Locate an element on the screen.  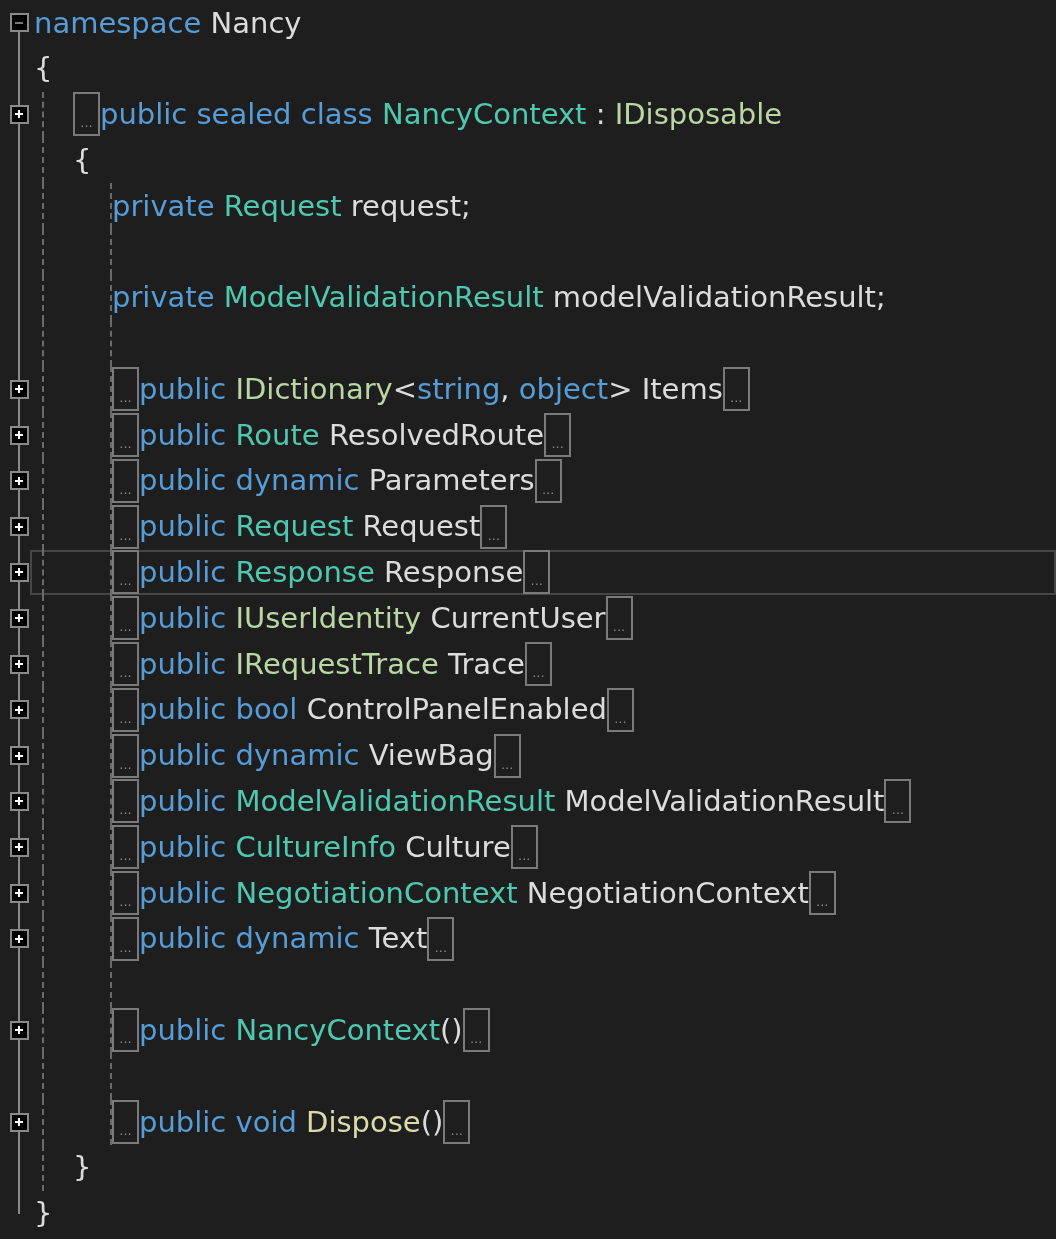
code-line: public IUserIdentity CurrentUser is located at coordinates (372, 618).